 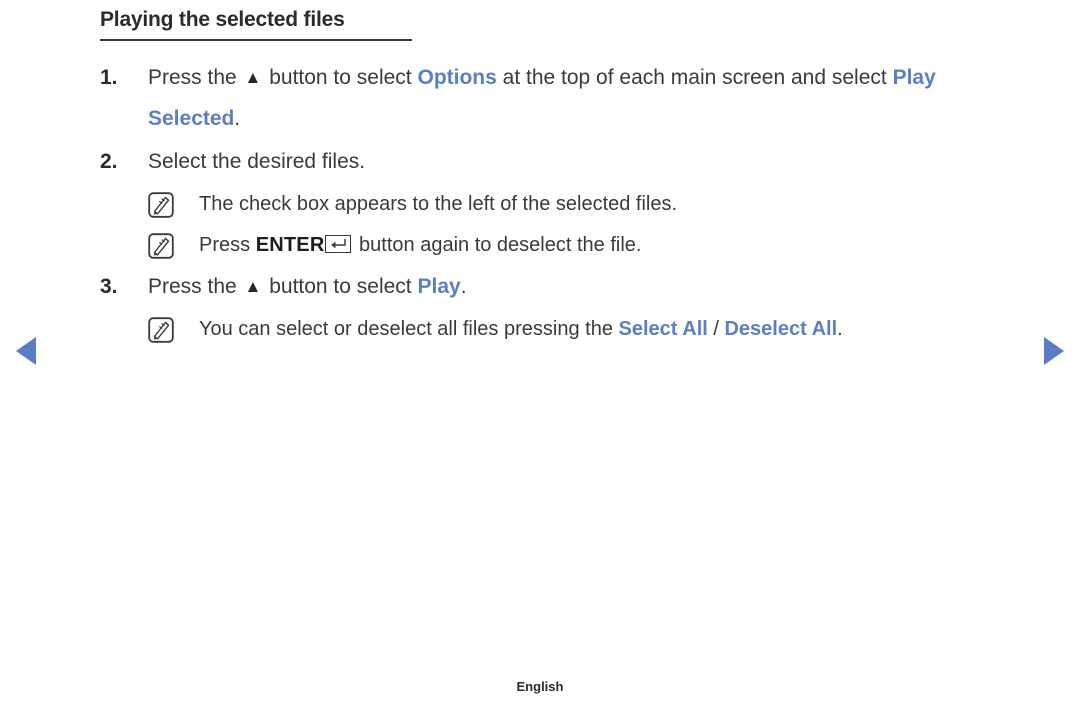 What do you see at coordinates (26, 351) in the screenshot?
I see `triangle-left-icon` at bounding box center [26, 351].